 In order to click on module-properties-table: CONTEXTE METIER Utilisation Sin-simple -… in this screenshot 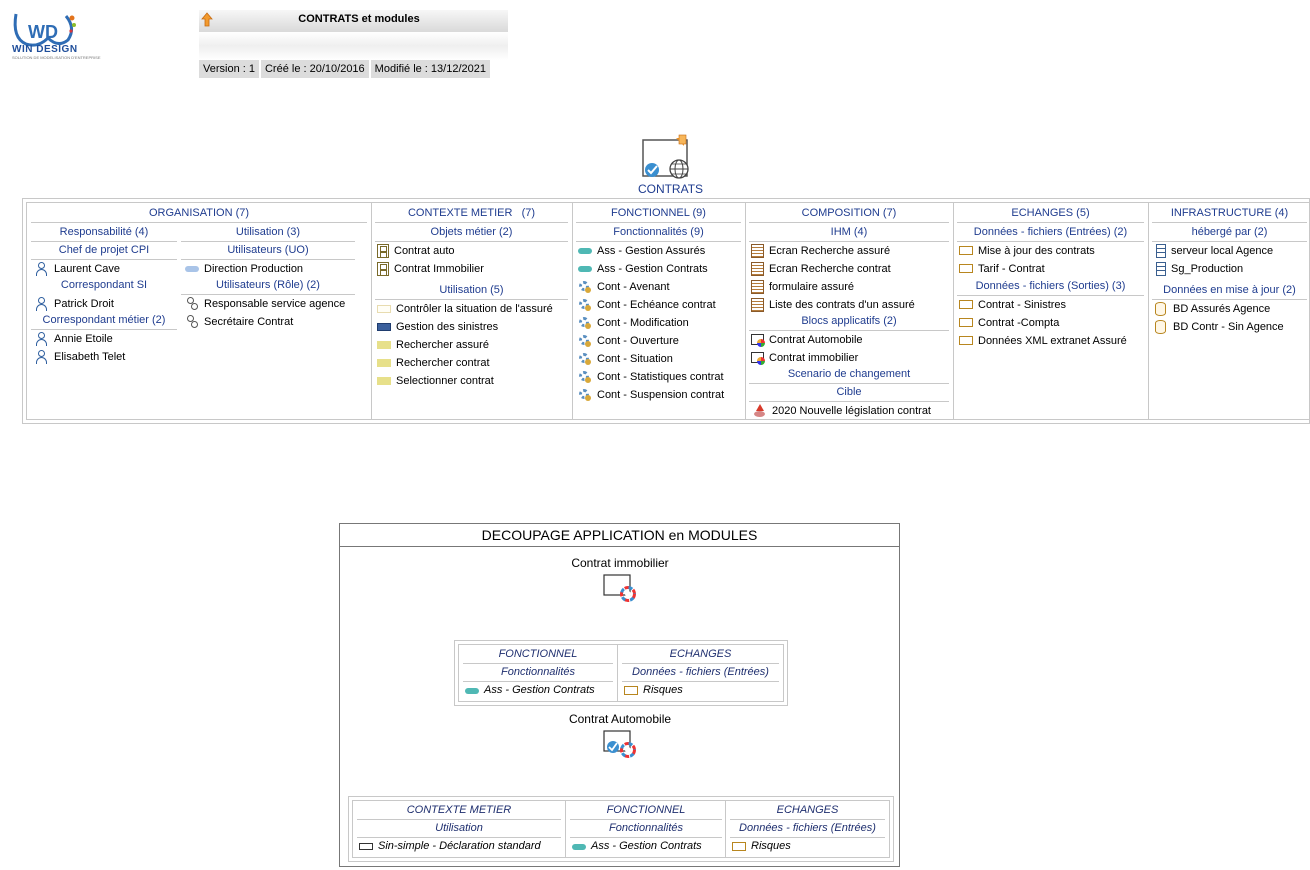, I will do `click(621, 829)`.